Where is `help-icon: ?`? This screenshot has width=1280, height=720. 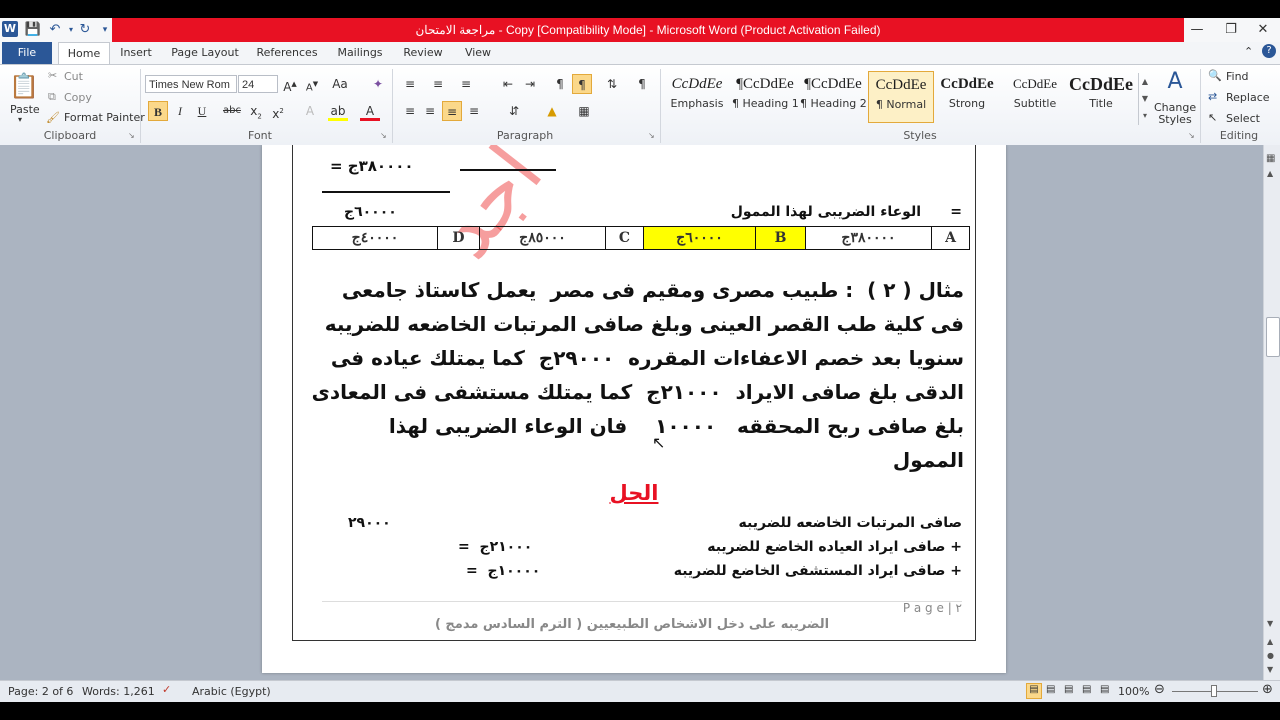 help-icon: ? is located at coordinates (1269, 51).